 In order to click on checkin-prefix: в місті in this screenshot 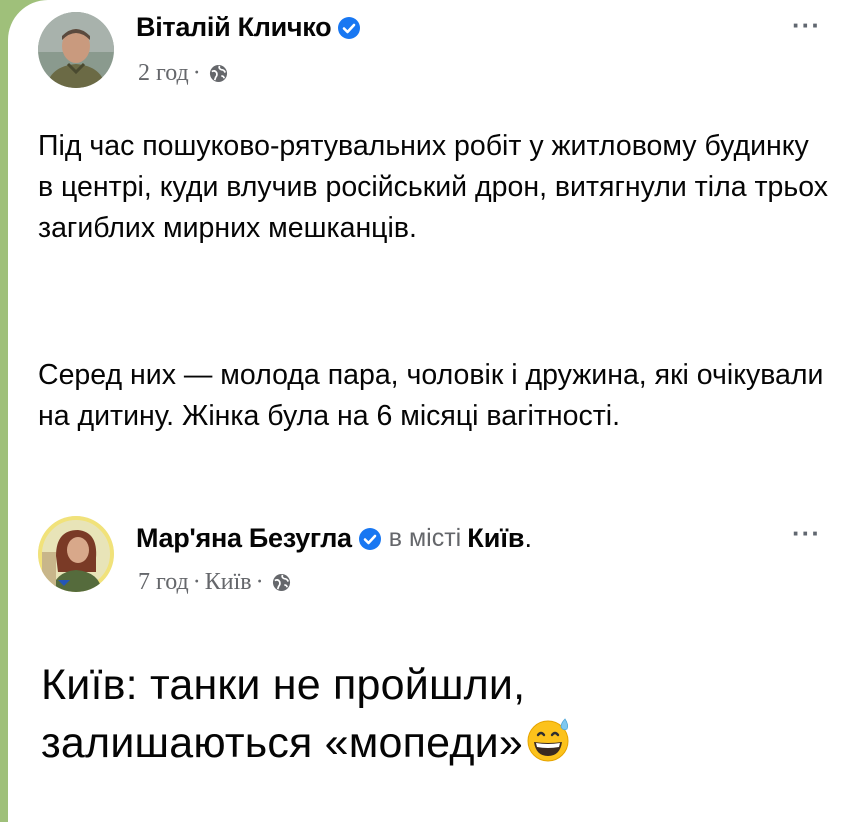, I will do `click(425, 538)`.